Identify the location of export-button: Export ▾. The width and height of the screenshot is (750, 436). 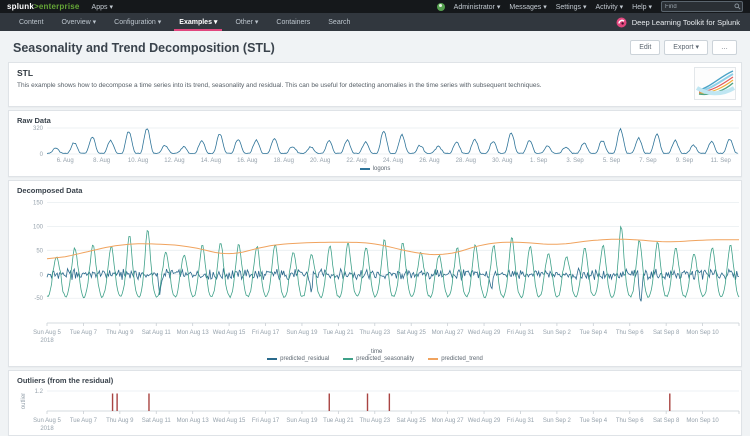
(686, 47).